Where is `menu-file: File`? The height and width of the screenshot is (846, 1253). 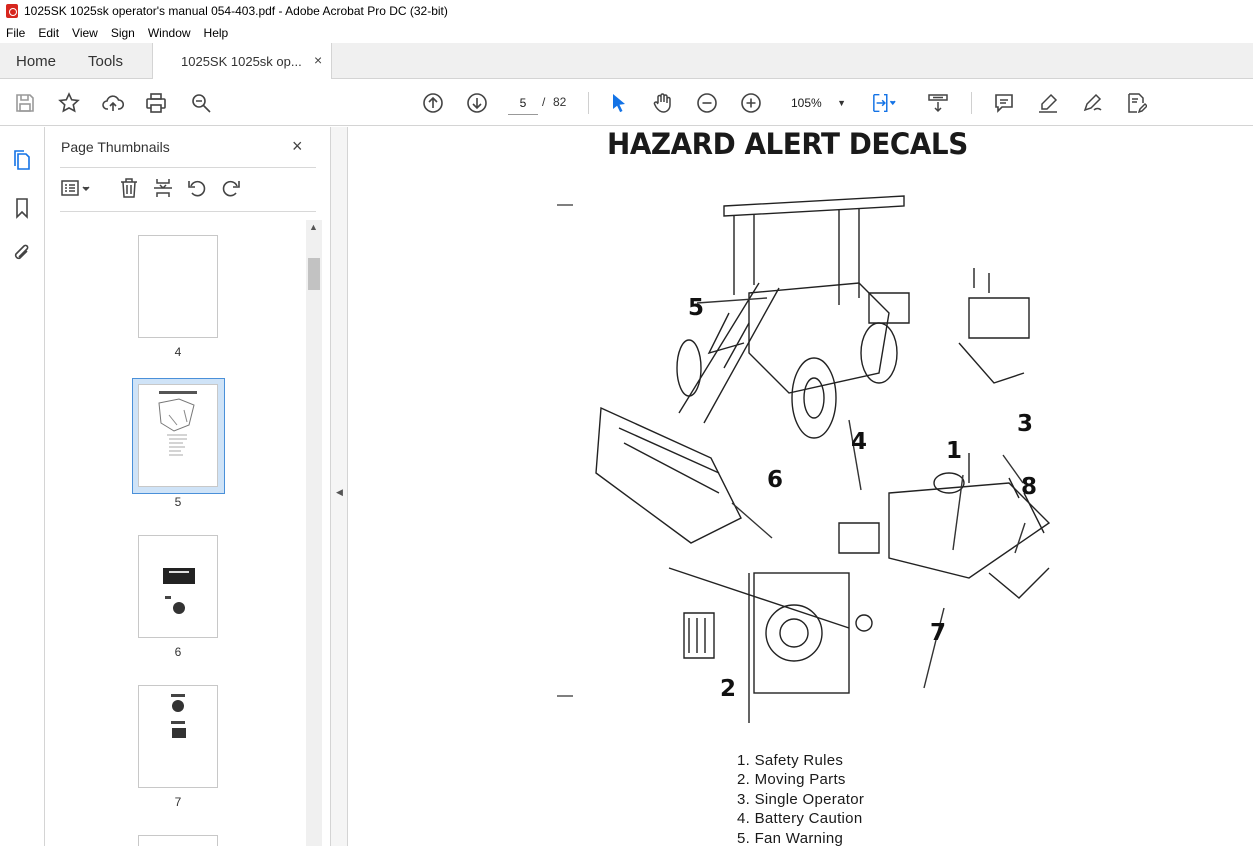 menu-file: File is located at coordinates (15, 33).